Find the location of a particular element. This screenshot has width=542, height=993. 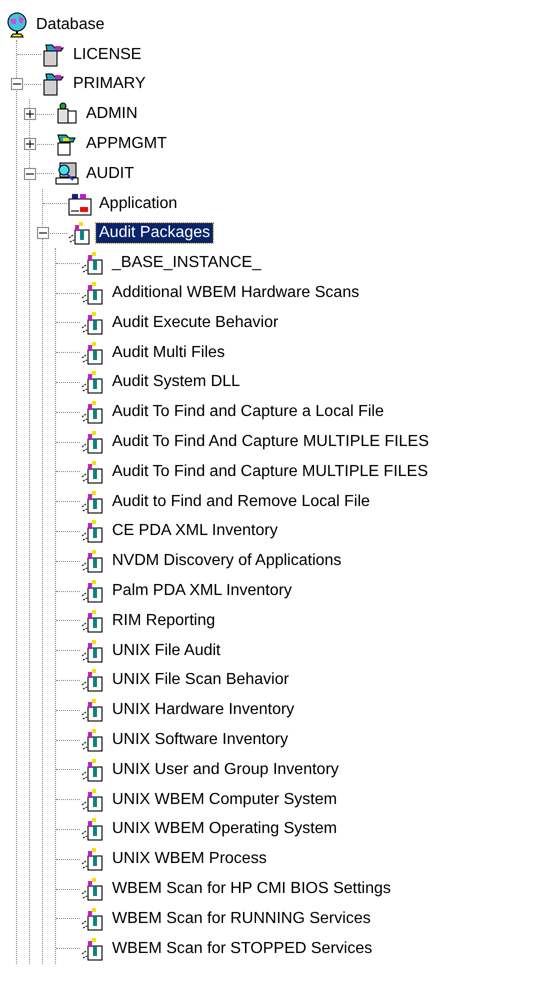

tree-item: Application is located at coordinates (138, 204).